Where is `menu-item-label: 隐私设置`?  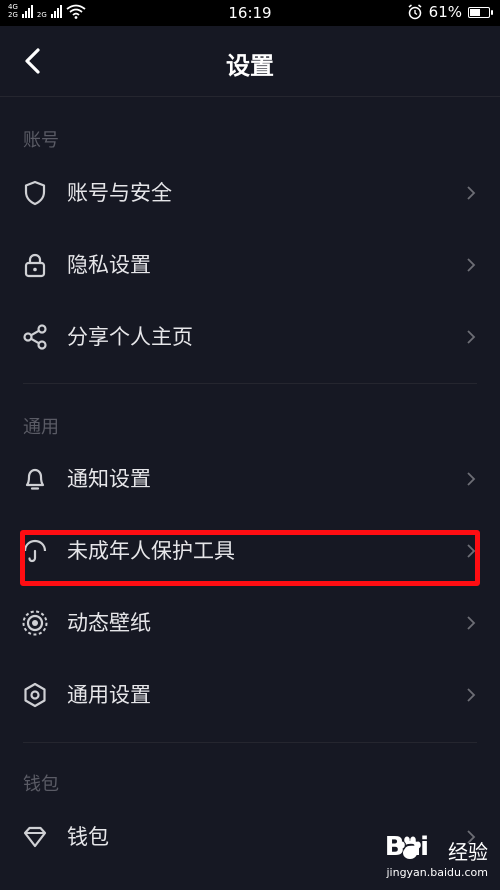
menu-item-label: 隐私设置 is located at coordinates (109, 265).